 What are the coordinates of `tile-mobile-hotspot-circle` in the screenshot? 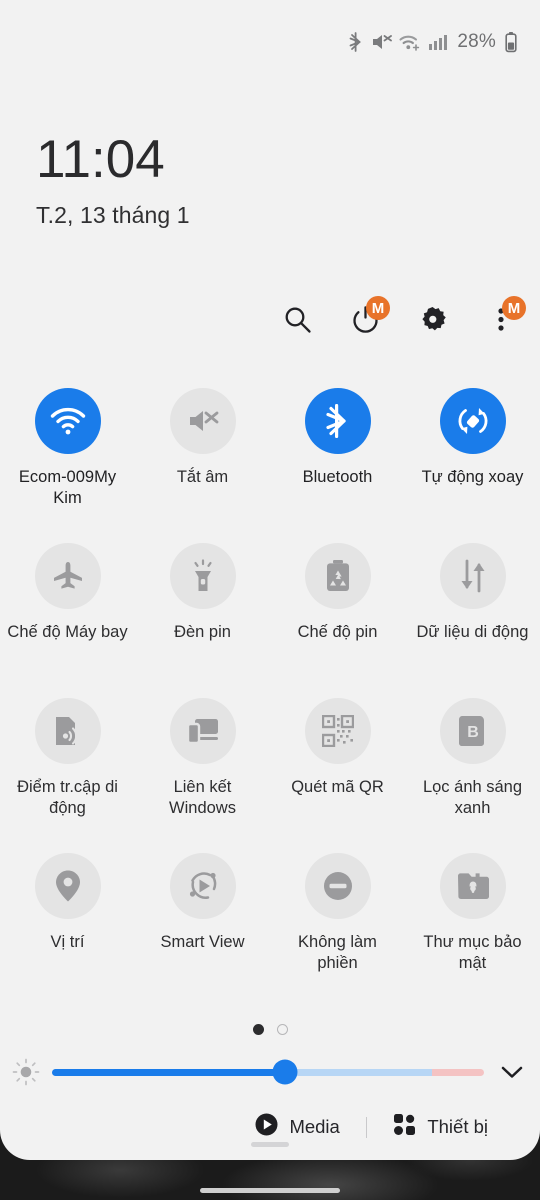 It's located at (67, 731).